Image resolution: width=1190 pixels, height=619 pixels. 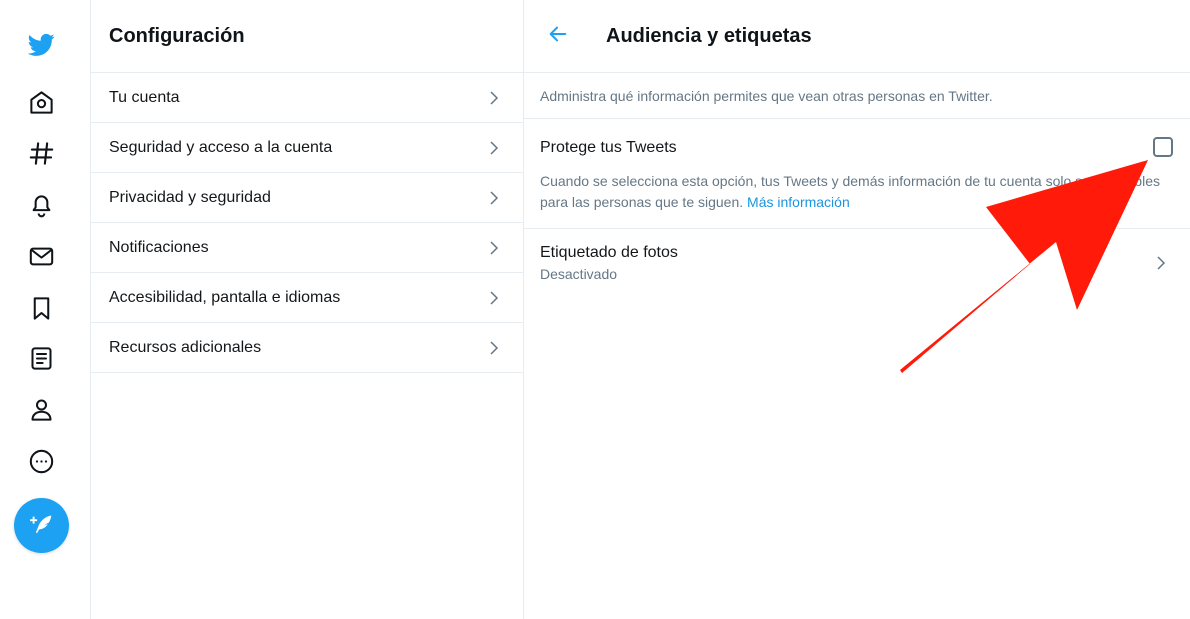 What do you see at coordinates (798, 202) in the screenshot?
I see `more-info-link: Más información` at bounding box center [798, 202].